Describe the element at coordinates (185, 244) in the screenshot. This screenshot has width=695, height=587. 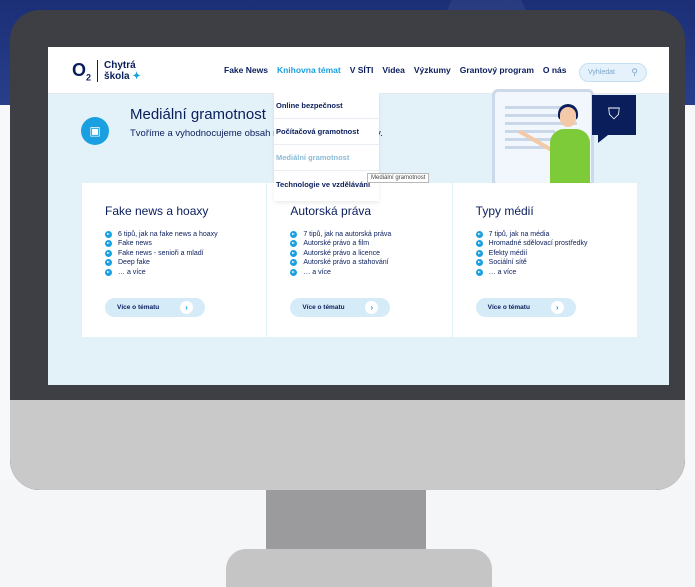
I see `list-item: Fake news` at that location.